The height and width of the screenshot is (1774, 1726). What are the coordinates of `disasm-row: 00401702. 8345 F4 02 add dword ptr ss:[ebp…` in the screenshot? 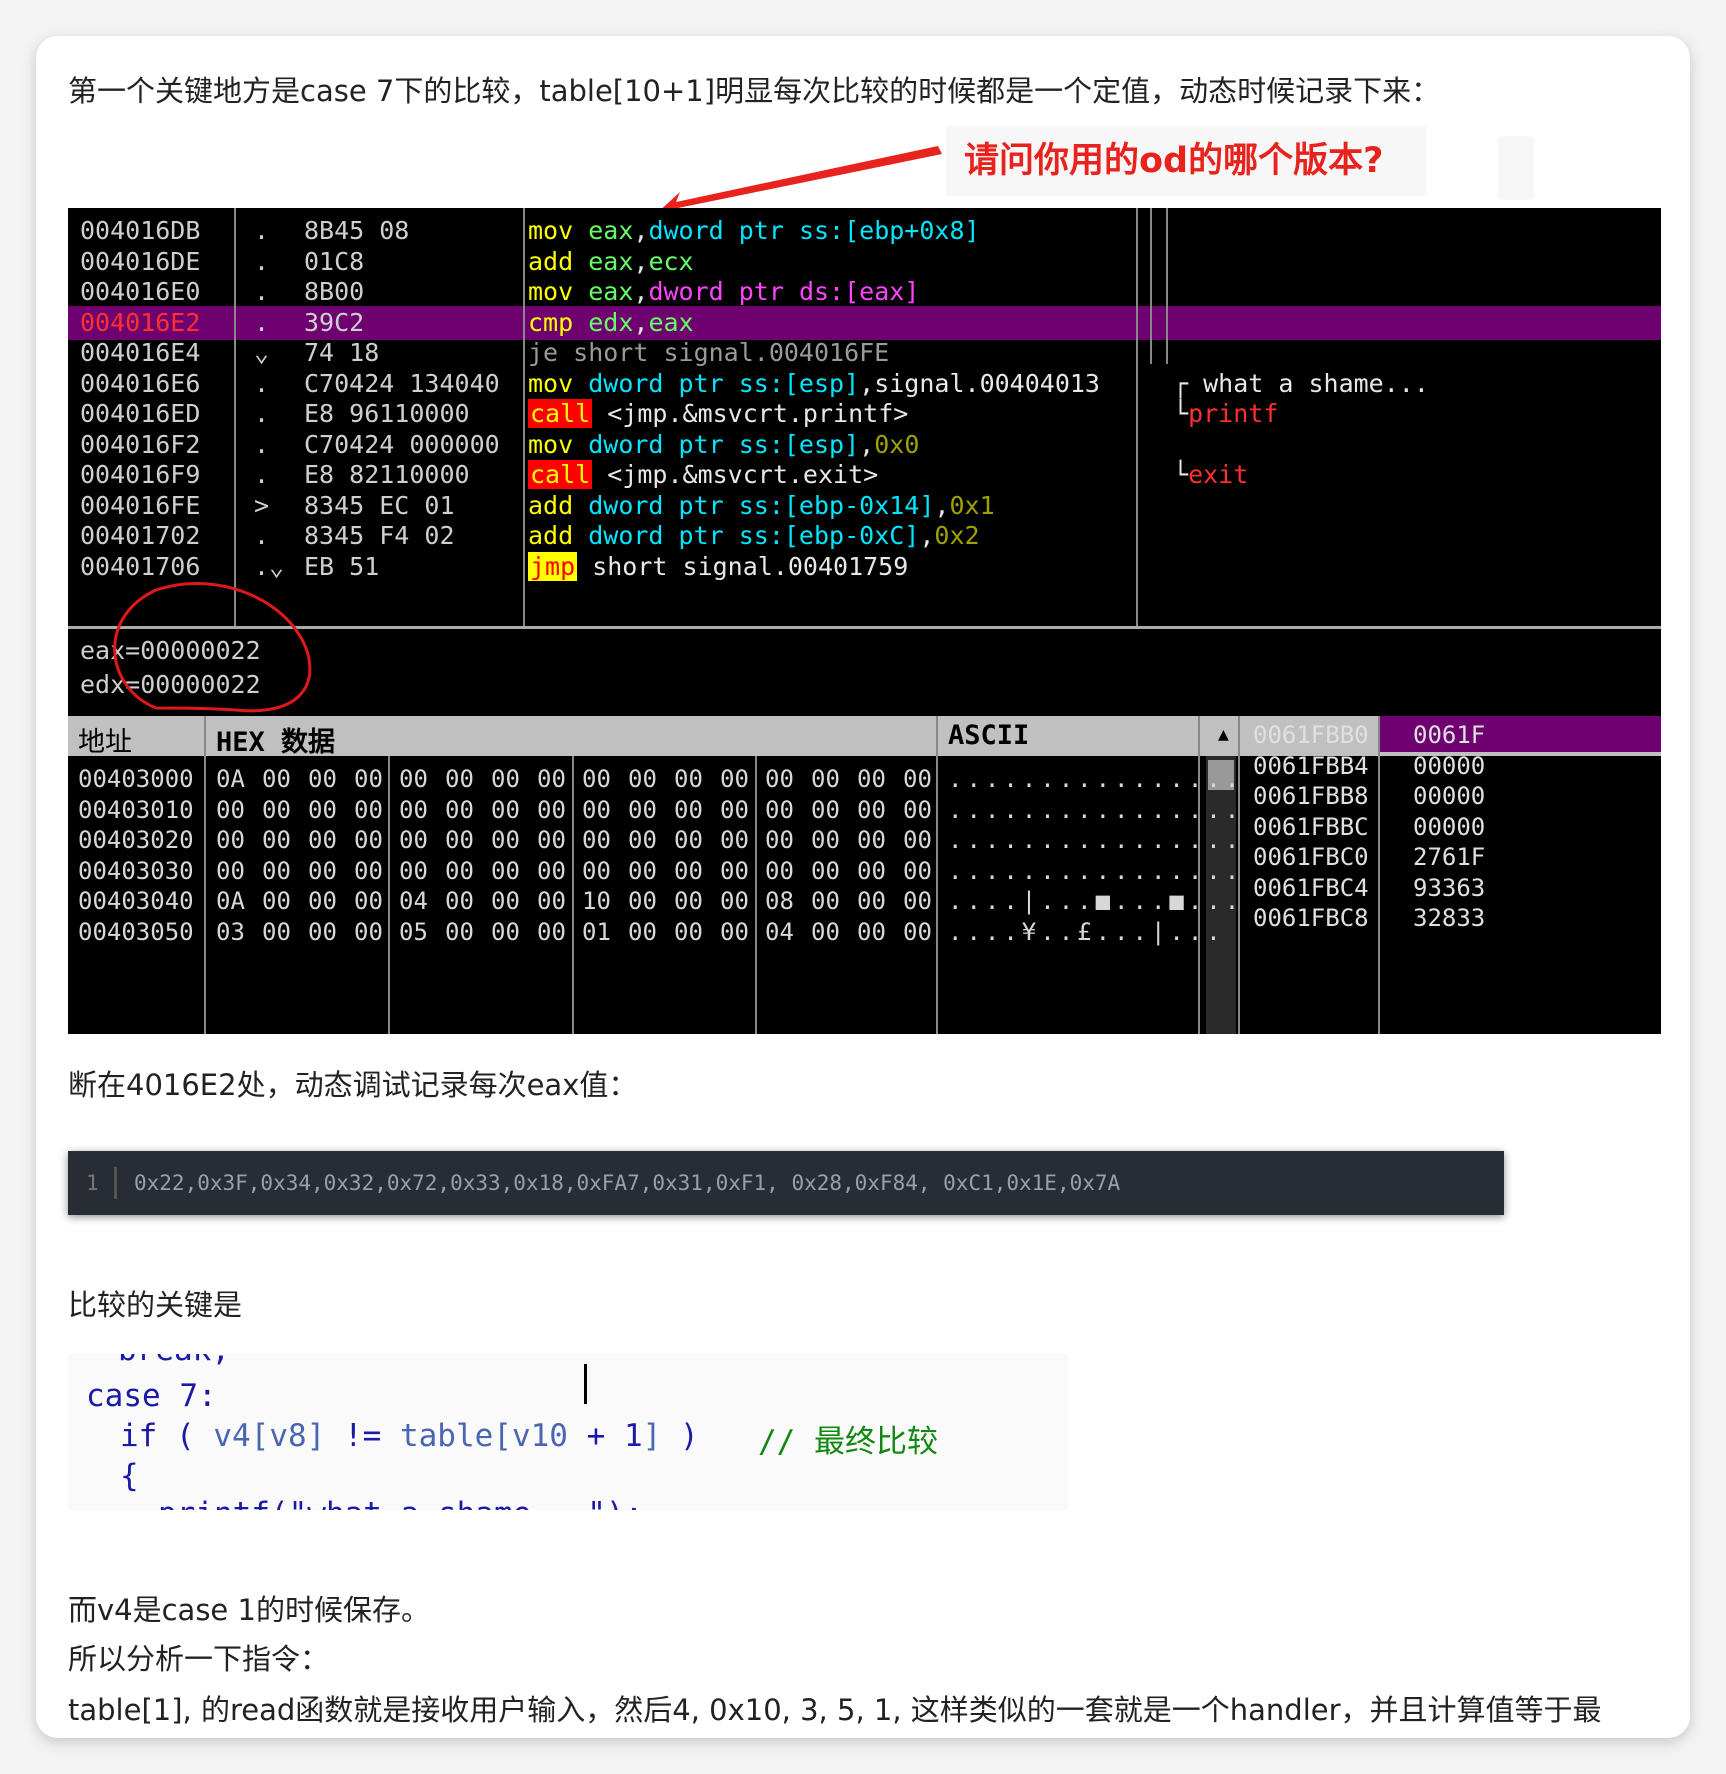 It's located at (864, 536).